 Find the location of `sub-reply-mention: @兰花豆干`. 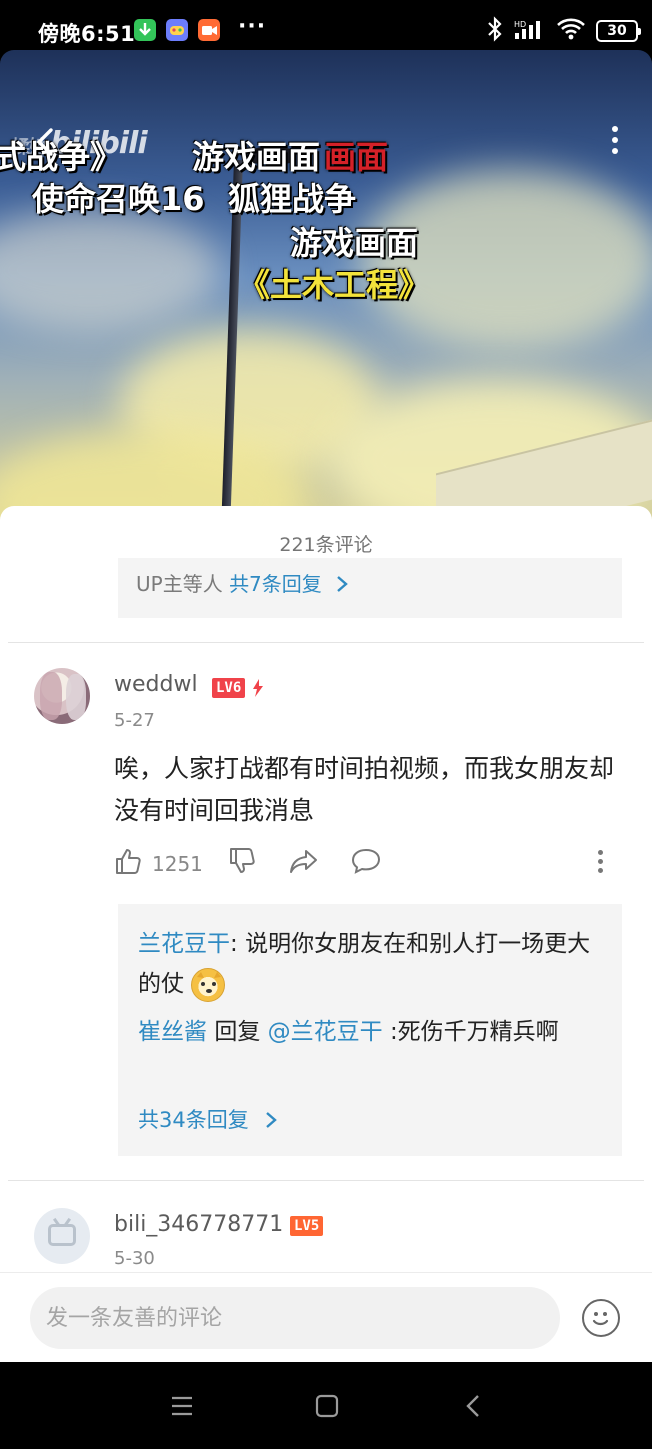

sub-reply-mention: @兰花豆干 is located at coordinates (325, 1032).